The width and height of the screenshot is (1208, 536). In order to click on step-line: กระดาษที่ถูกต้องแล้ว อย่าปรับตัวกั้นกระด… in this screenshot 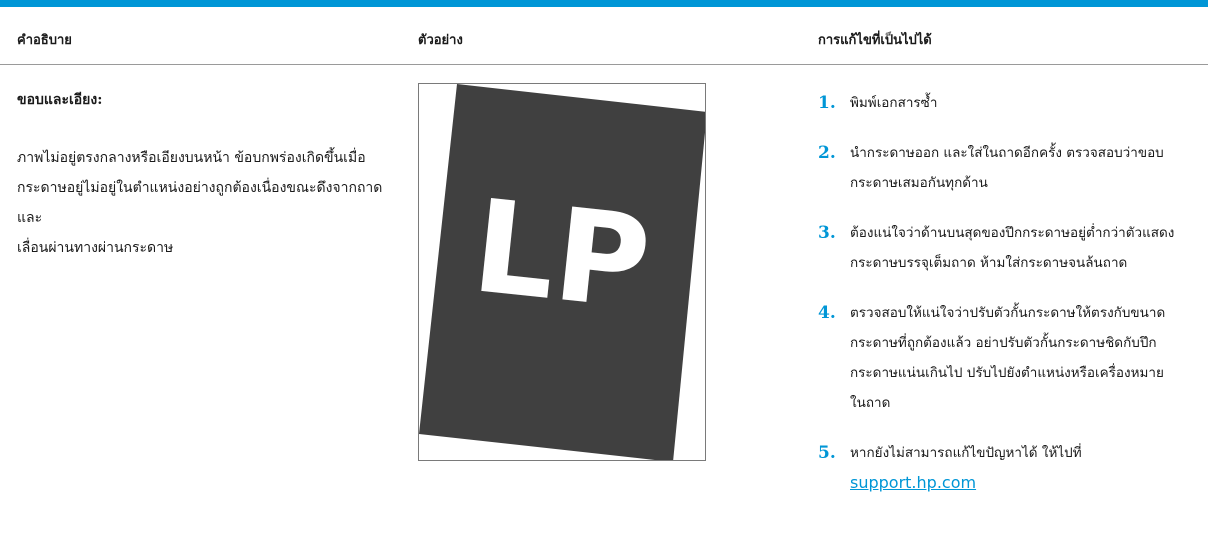, I will do `click(1003, 343)`.